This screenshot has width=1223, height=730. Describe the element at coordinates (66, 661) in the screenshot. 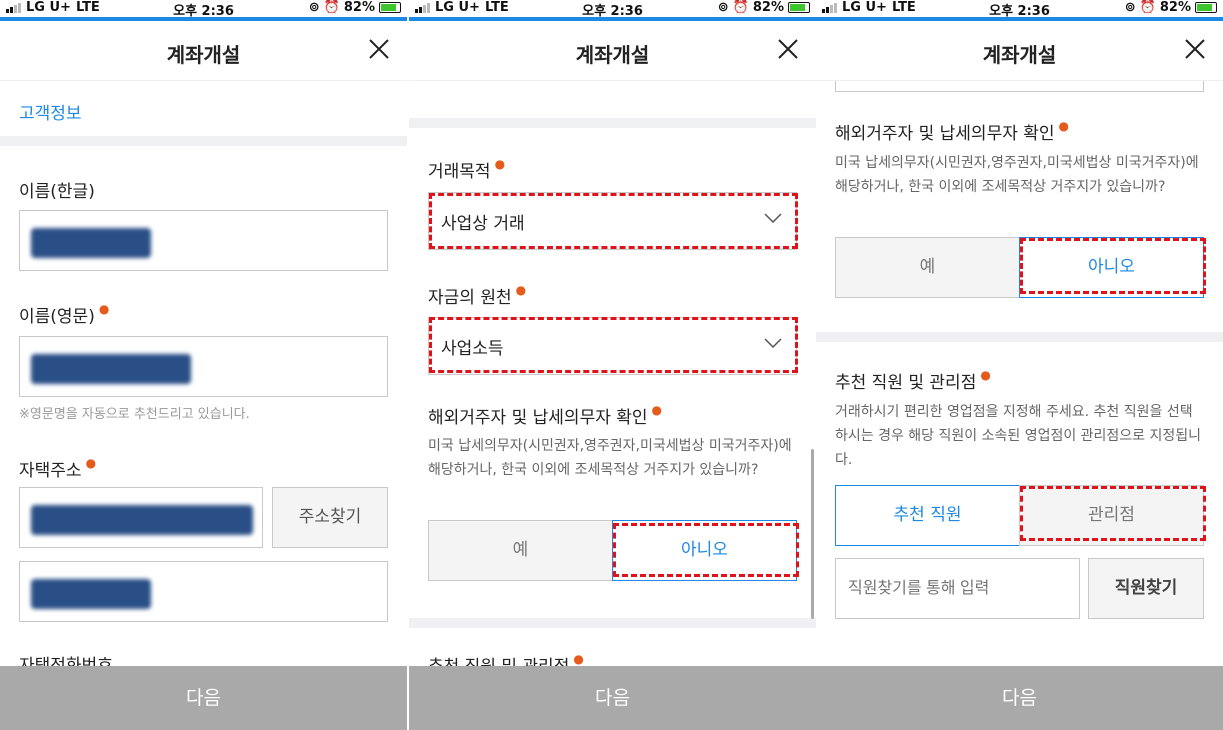

I see `home-phone-label: 자택전화번호` at that location.